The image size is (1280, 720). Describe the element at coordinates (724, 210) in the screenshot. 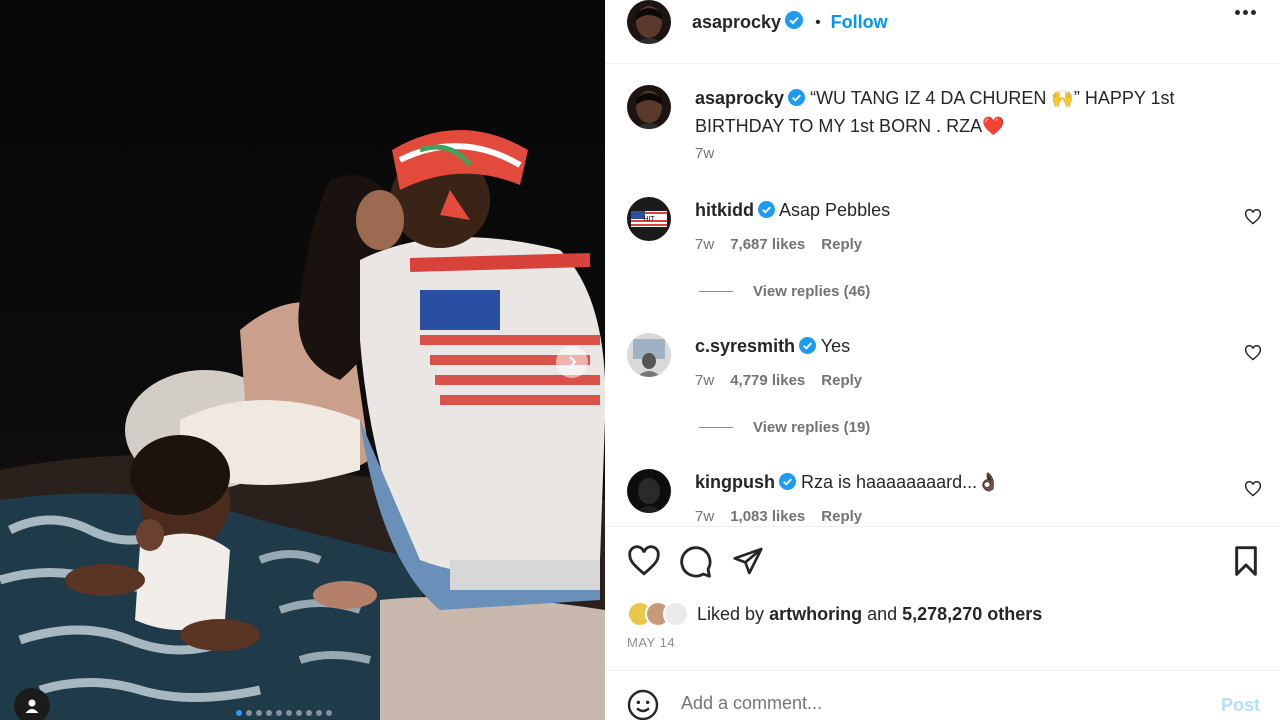

I see `comment-username: hitkidd` at that location.